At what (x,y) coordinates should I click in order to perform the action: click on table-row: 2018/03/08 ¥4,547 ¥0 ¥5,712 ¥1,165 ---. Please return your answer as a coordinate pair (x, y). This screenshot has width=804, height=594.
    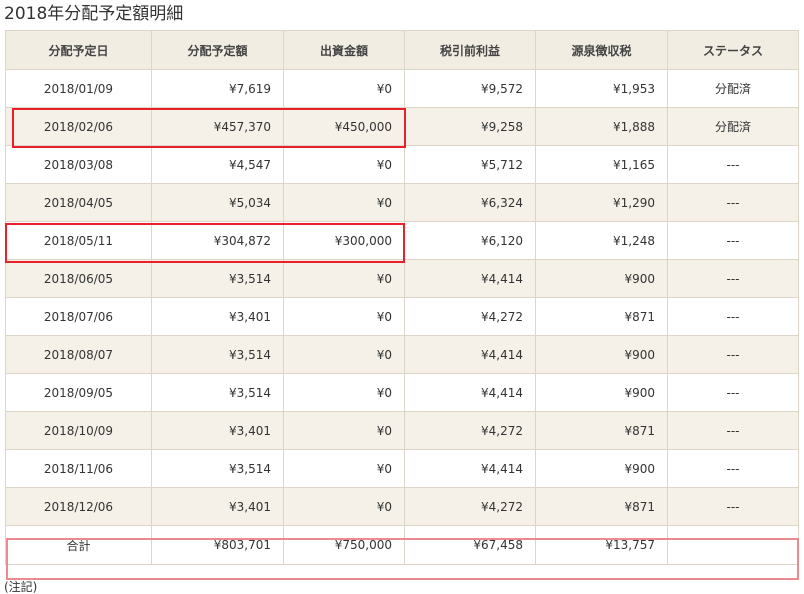
    Looking at the image, I should click on (402, 164).